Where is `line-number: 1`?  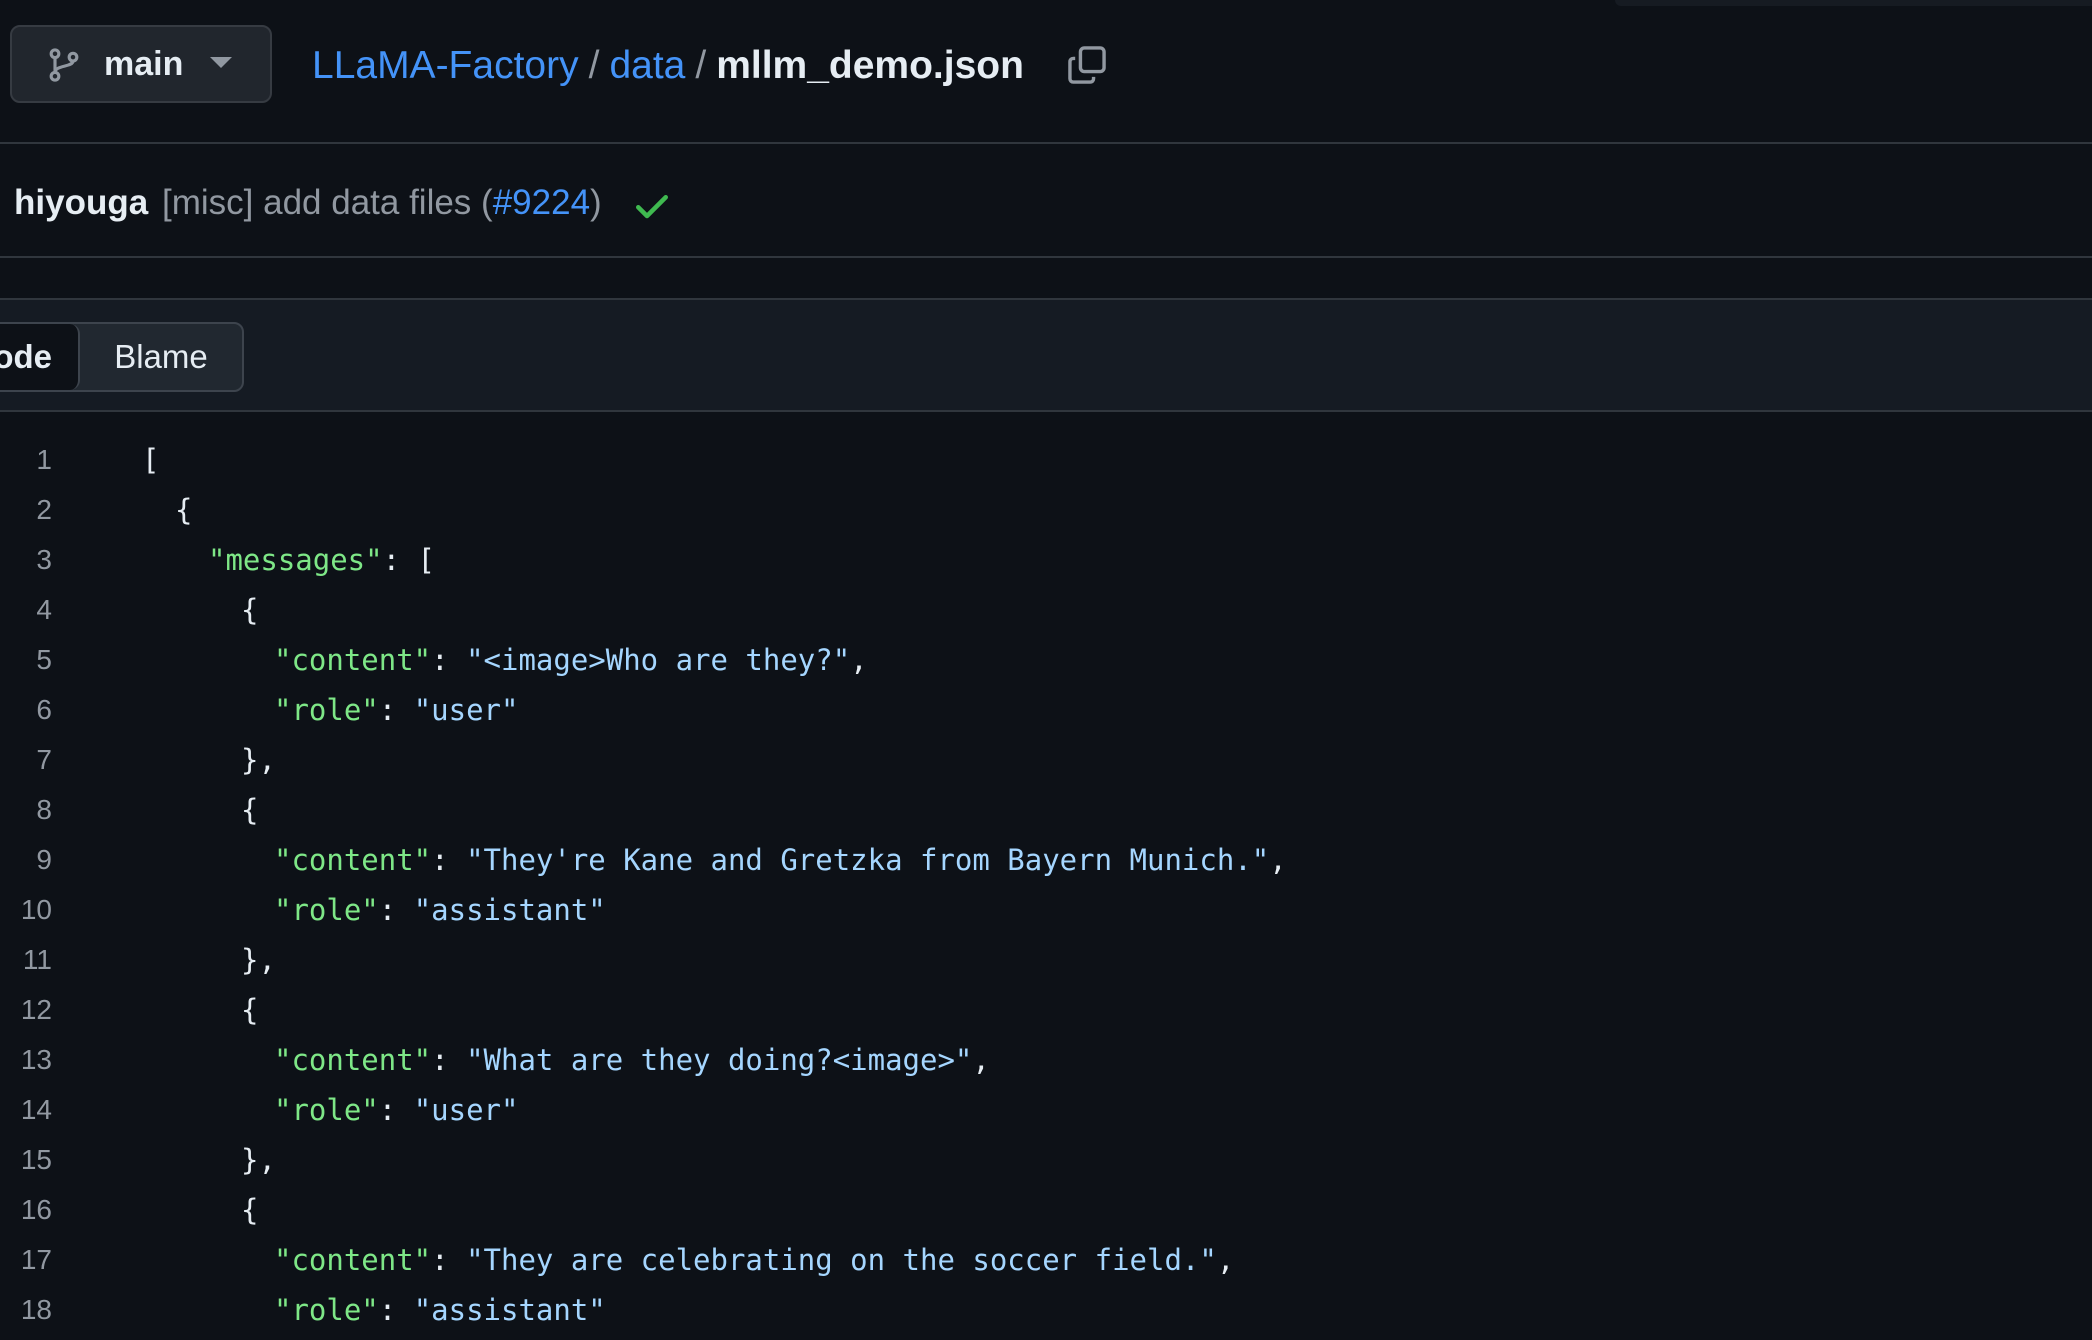
line-number: 1 is located at coordinates (26, 460).